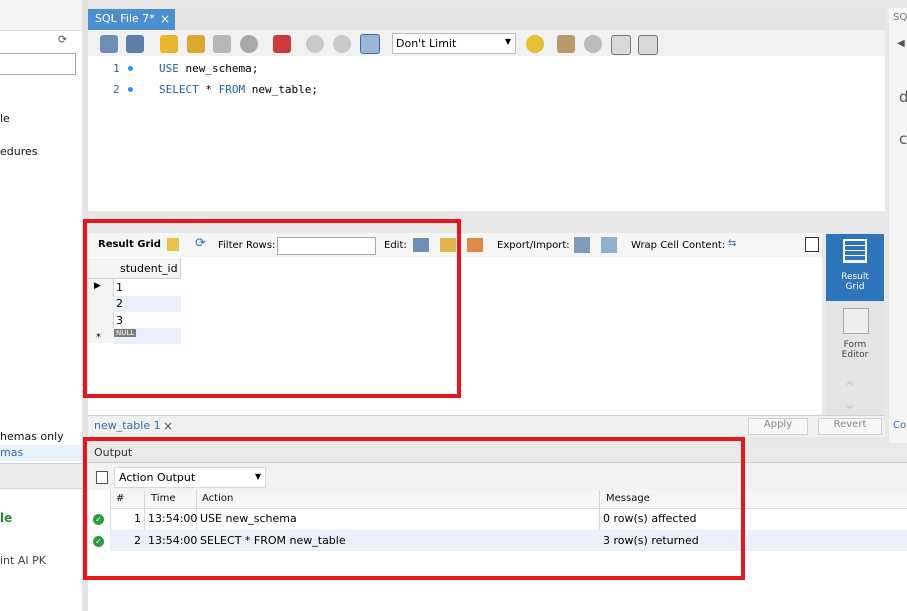 This screenshot has width=907, height=611. I want to click on schema-filter-input, so click(38, 64).